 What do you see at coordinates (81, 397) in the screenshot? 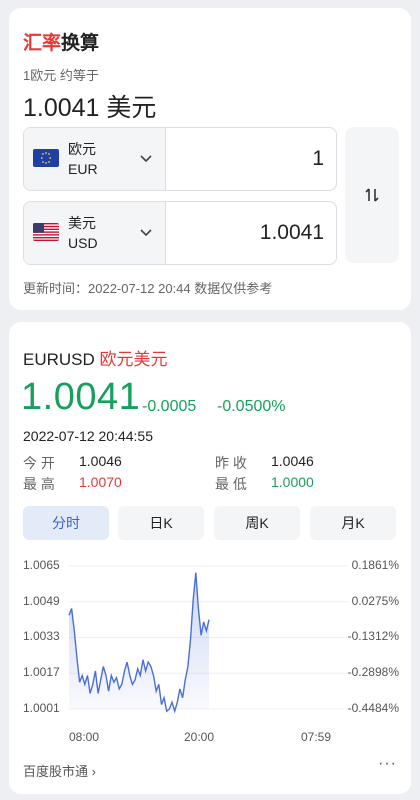
I see `quote-price: 1.0041` at bounding box center [81, 397].